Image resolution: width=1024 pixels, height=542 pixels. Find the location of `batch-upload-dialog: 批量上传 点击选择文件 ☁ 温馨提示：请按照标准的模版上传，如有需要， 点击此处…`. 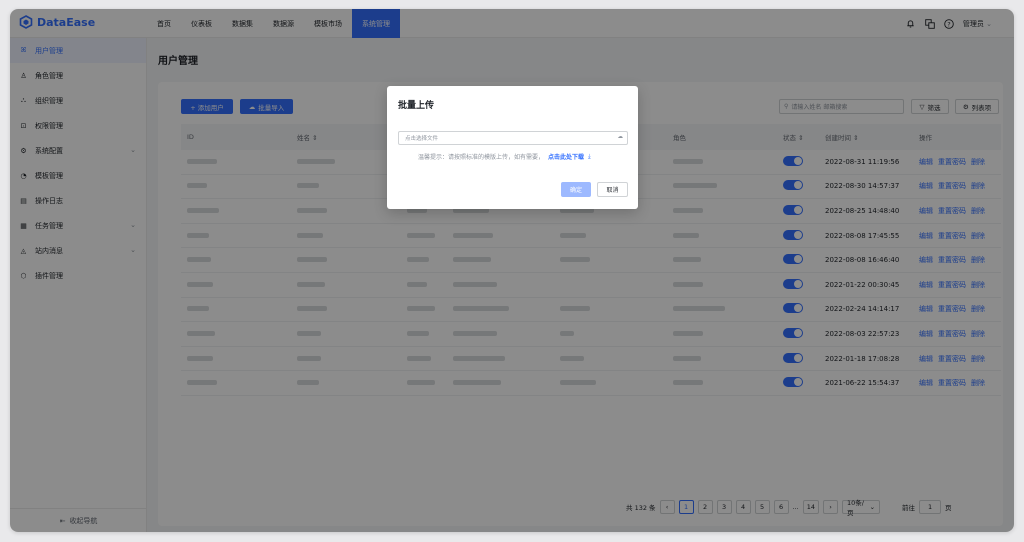

batch-upload-dialog: 批量上传 点击选择文件 ☁ 温馨提示：请按照标准的模版上传，如有需要， 点击此处… is located at coordinates (512, 147).